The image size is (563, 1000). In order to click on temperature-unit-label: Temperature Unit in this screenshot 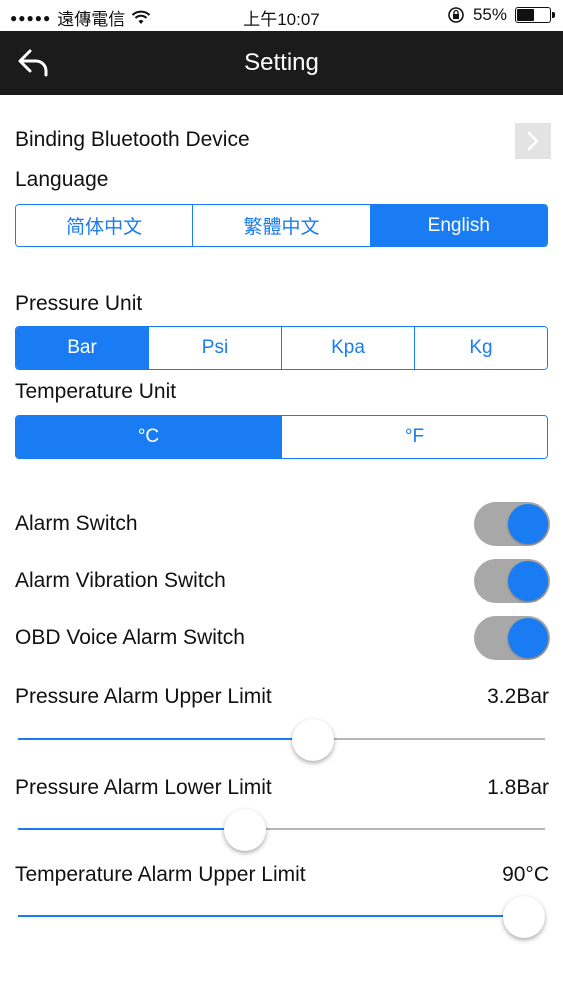, I will do `click(96, 391)`.